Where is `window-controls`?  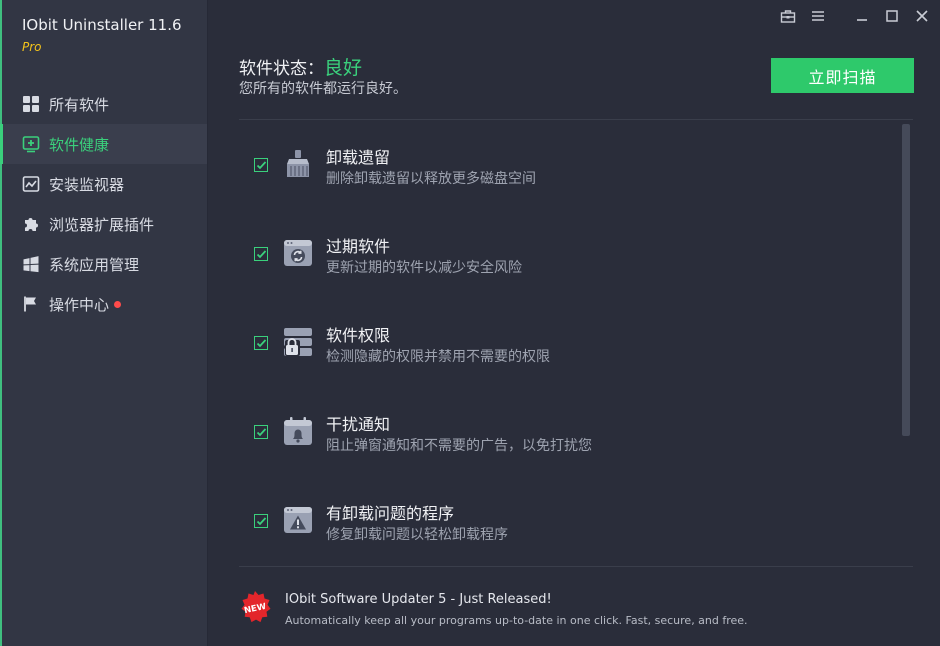 window-controls is located at coordinates (854, 16).